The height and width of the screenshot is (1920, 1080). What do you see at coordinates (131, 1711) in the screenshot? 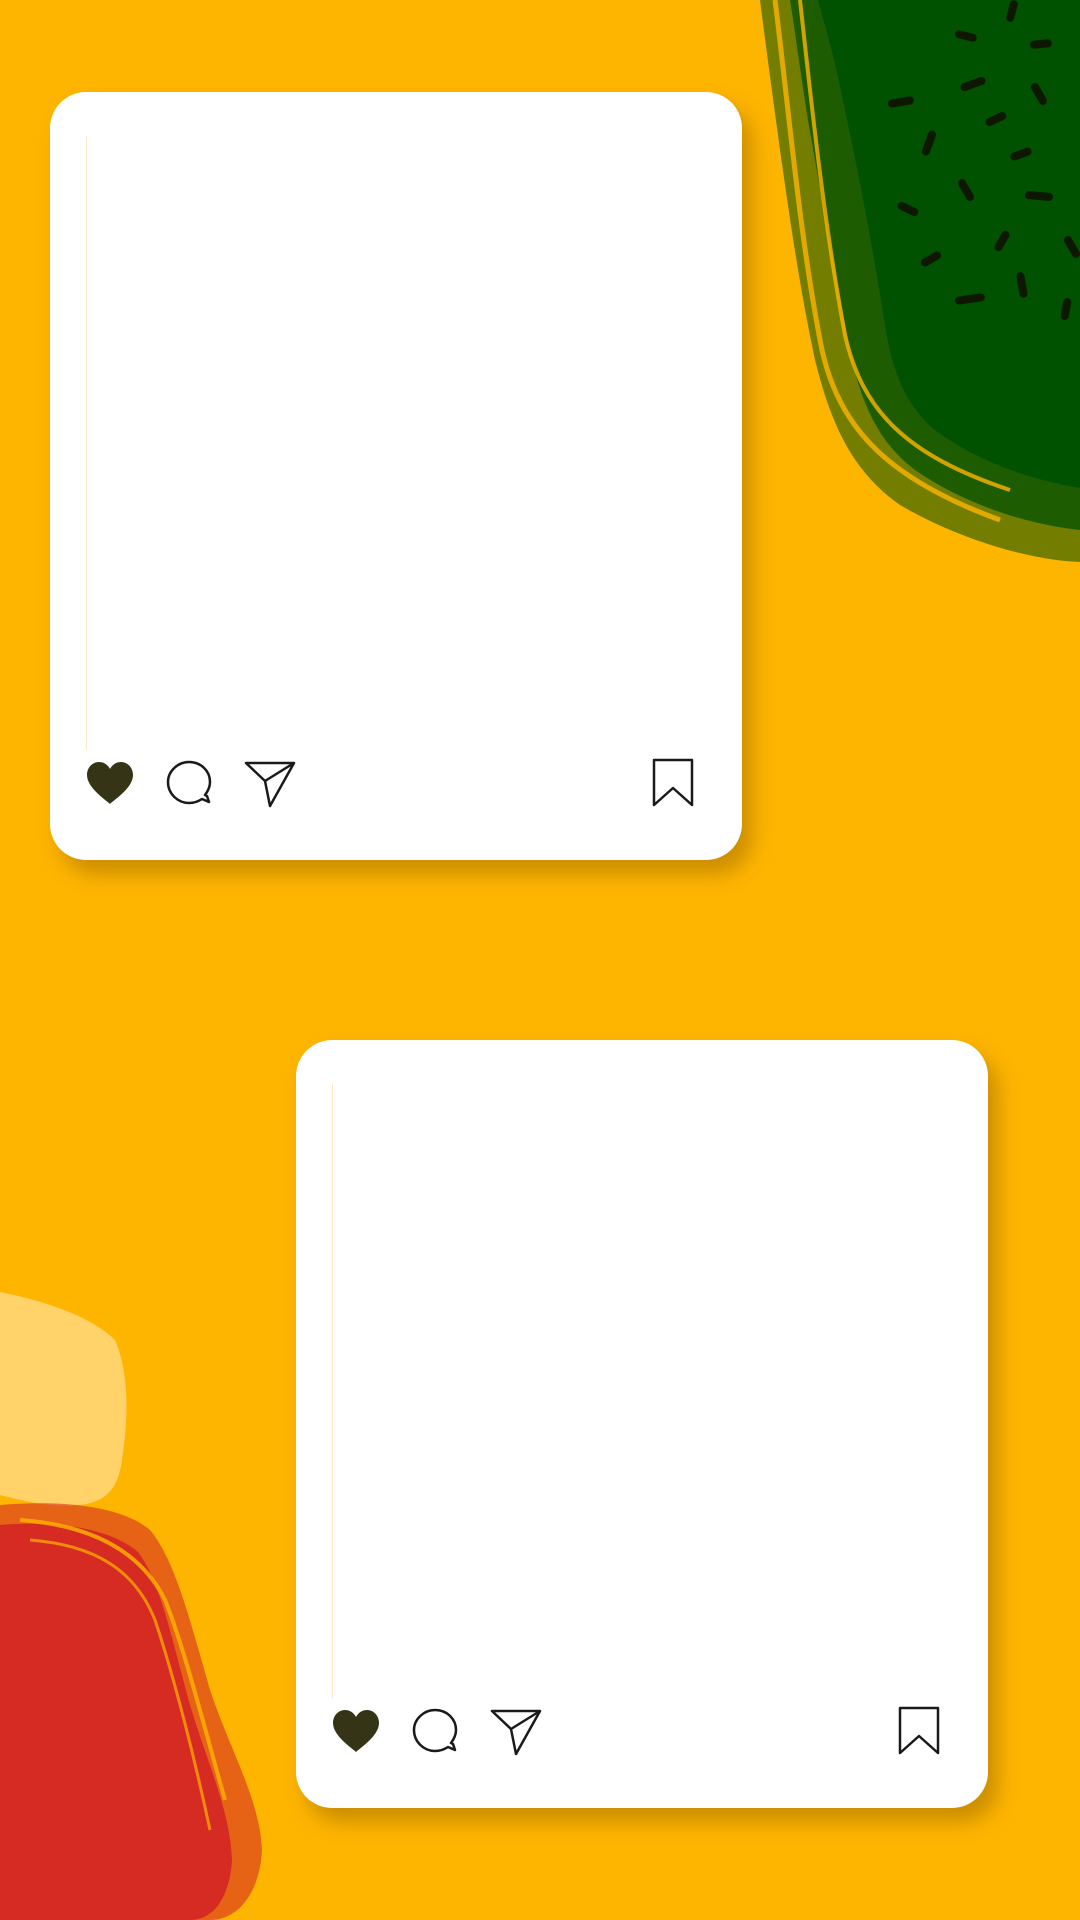
I see `red-brush-blob` at bounding box center [131, 1711].